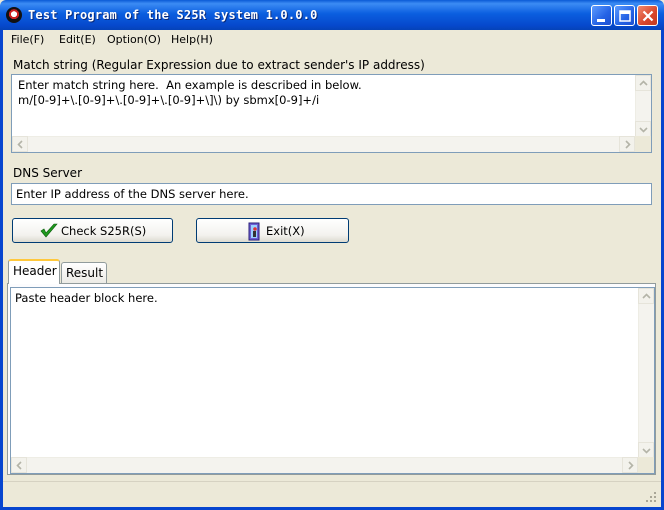  I want to click on header-vertical-scrollbar, so click(646, 373).